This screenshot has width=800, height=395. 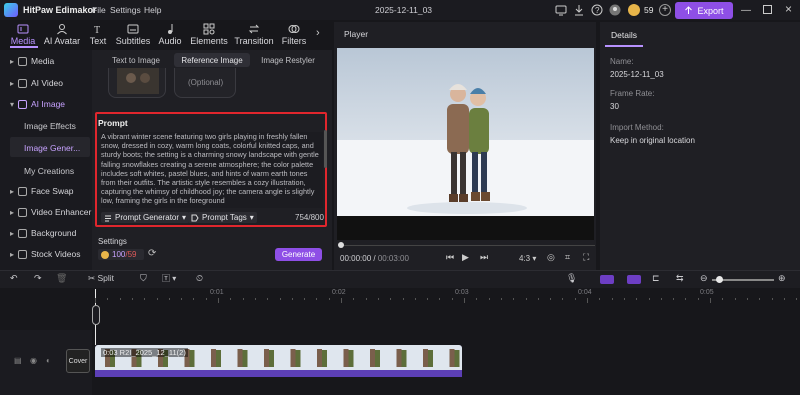 What do you see at coordinates (710, 10) in the screenshot?
I see `export-label: Export` at bounding box center [710, 10].